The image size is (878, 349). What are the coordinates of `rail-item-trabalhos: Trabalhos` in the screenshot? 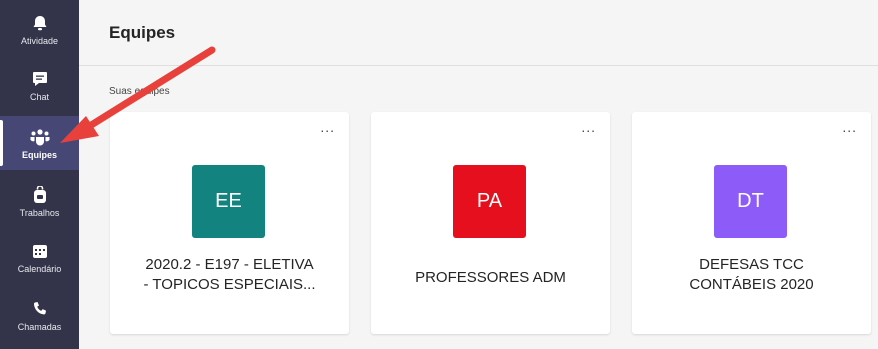 It's located at (39, 201).